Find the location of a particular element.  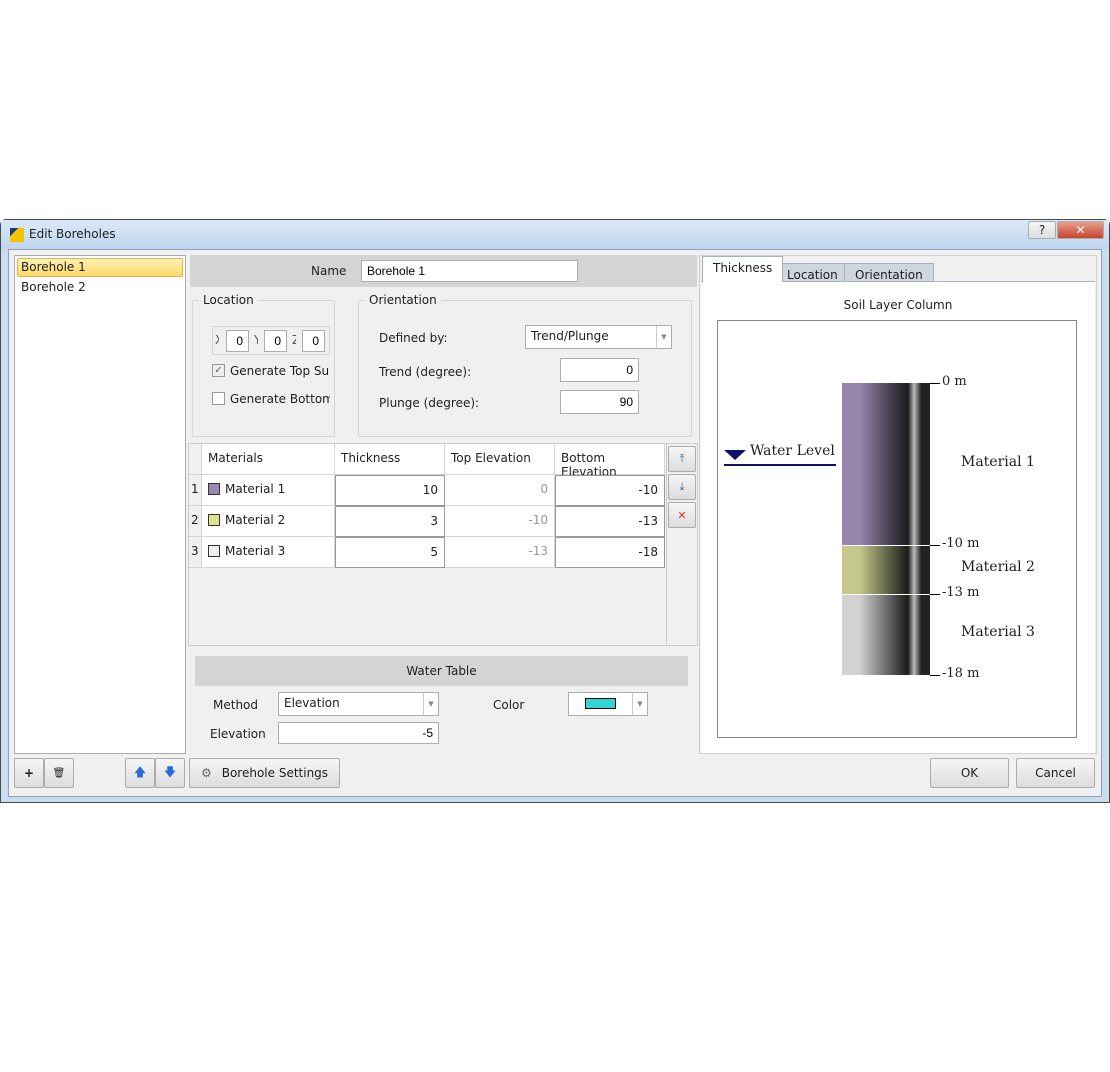

generate-top-checkbox: ✓ is located at coordinates (218, 370).